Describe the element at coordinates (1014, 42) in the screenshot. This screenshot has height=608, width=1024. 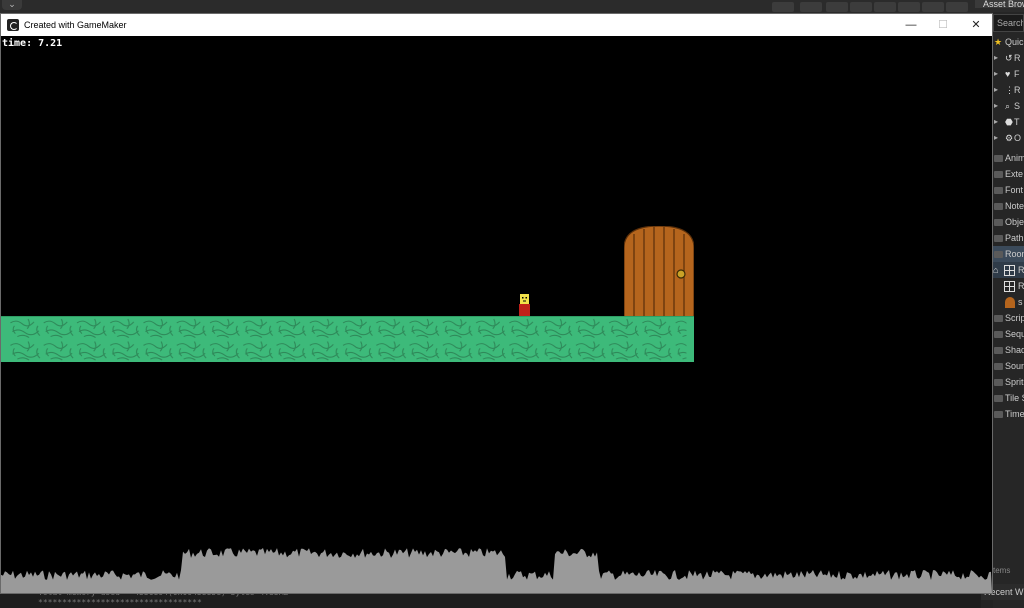
I see `quick-access-label: Quick` at that location.